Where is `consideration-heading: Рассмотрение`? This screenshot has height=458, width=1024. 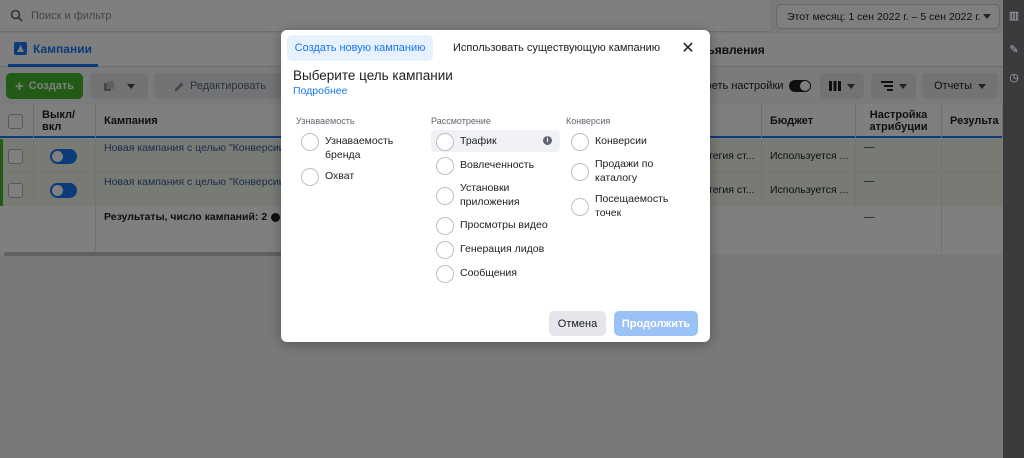
consideration-heading: Рассмотрение is located at coordinates (461, 121).